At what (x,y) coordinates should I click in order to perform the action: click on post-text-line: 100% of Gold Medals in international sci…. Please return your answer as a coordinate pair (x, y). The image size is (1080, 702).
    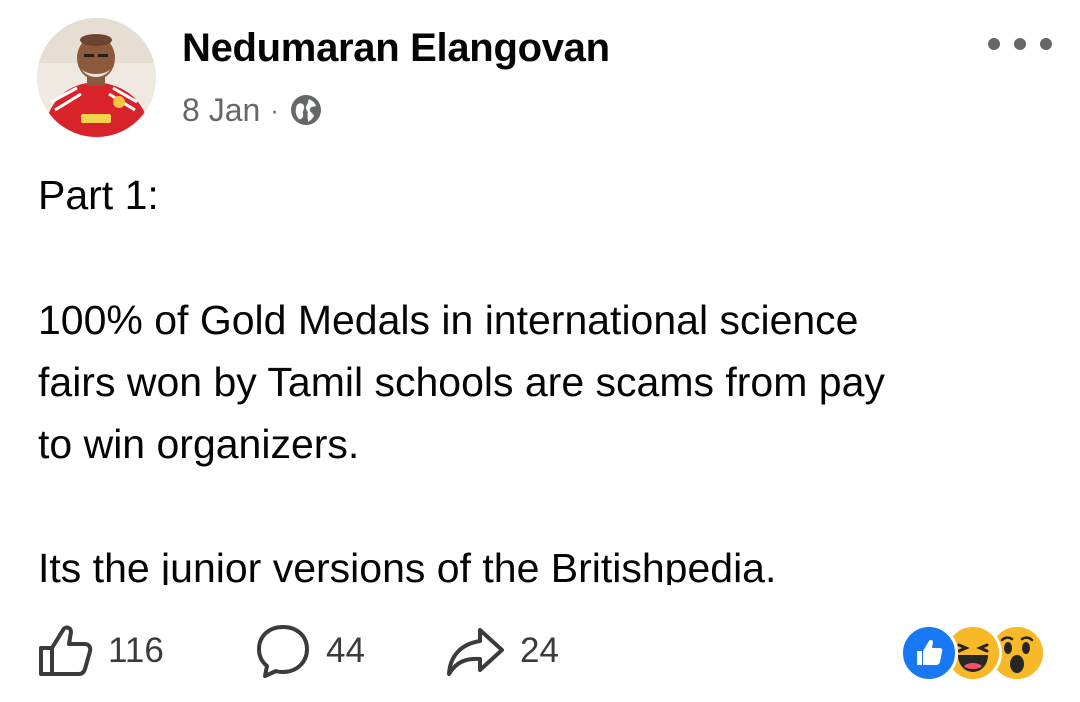
    Looking at the image, I should click on (448, 320).